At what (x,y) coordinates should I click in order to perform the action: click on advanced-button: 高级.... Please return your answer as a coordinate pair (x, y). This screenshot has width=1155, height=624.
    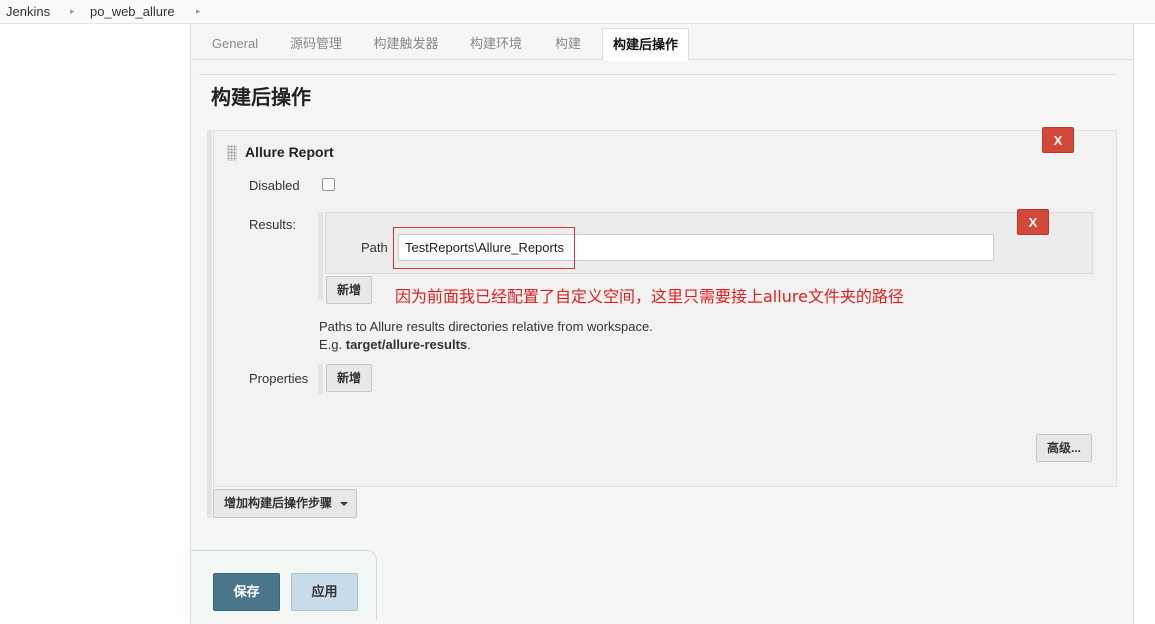
    Looking at the image, I should click on (1064, 448).